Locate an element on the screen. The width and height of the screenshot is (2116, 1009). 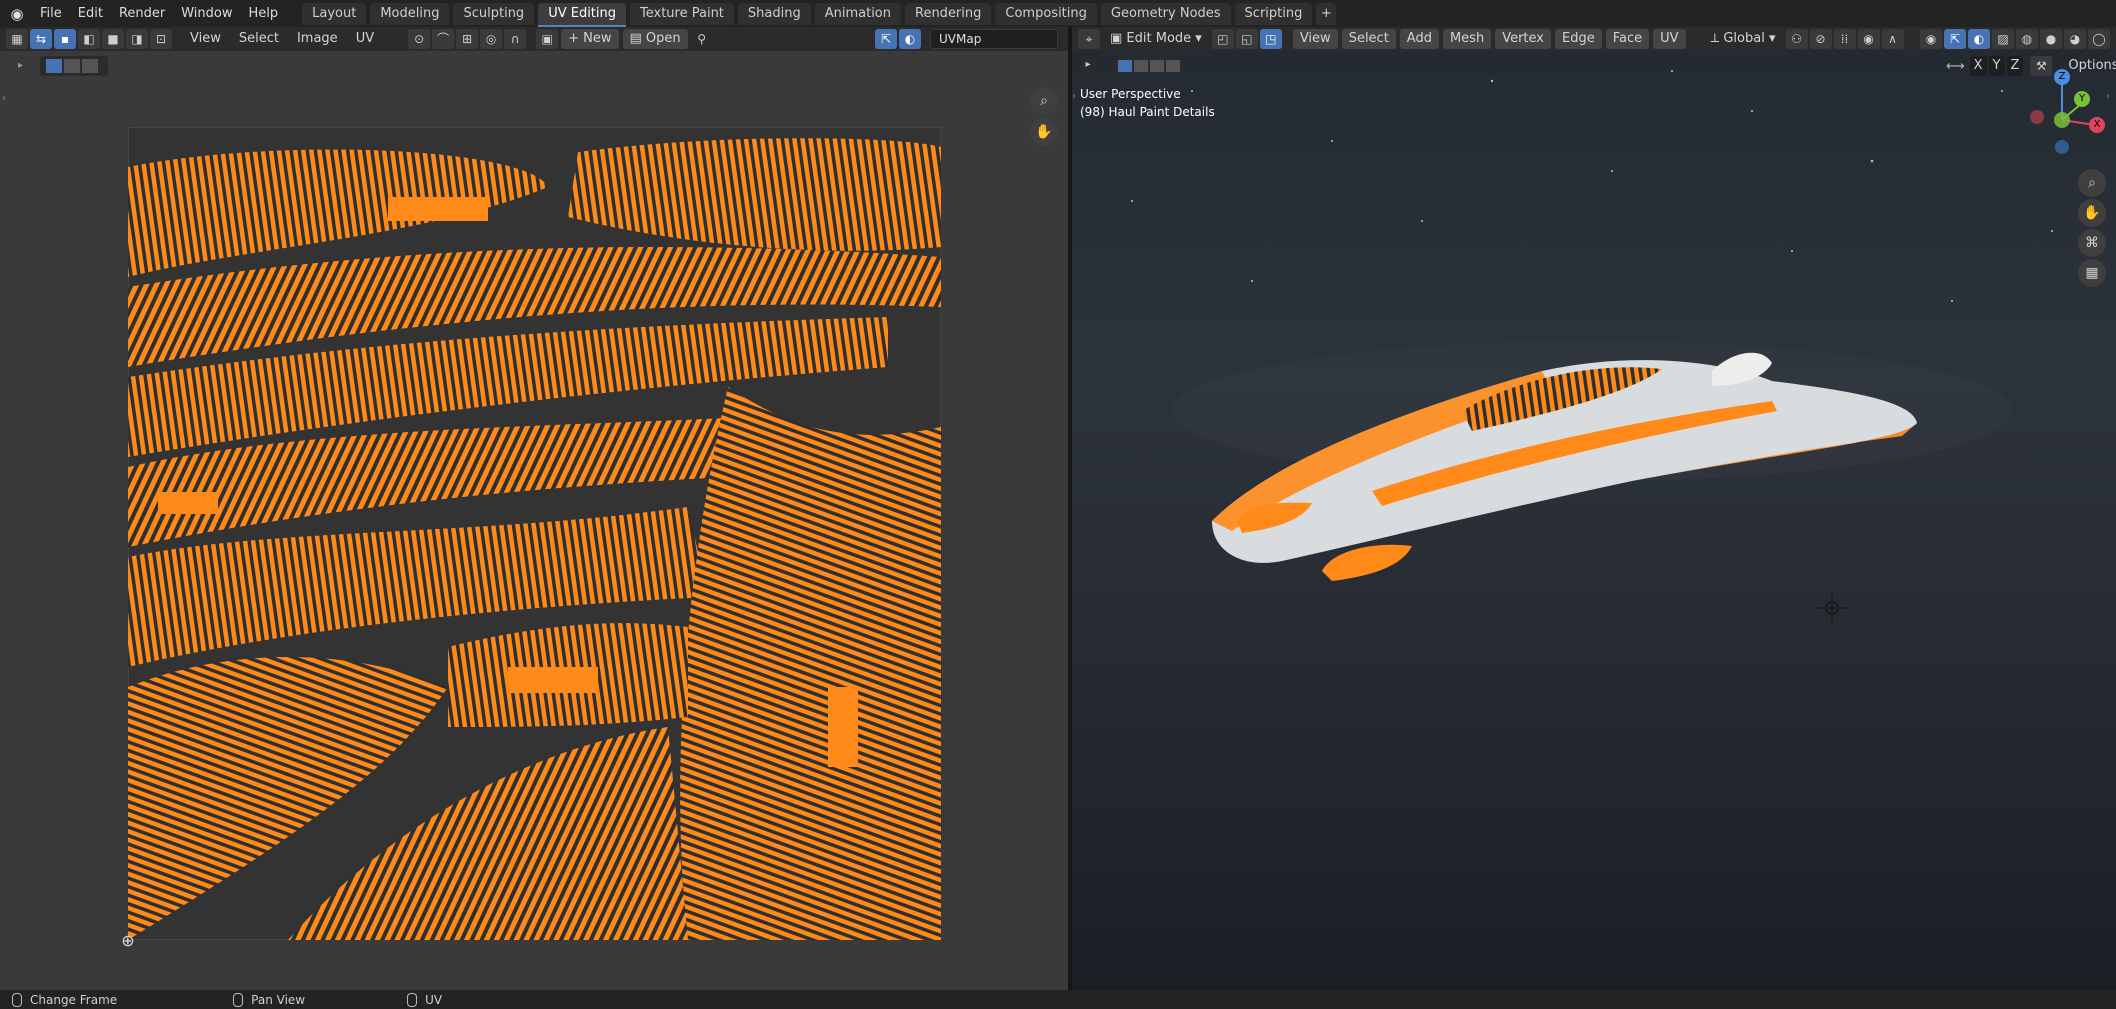
tab-geometry-nodes: Geometry Nodes is located at coordinates (1165, 13).